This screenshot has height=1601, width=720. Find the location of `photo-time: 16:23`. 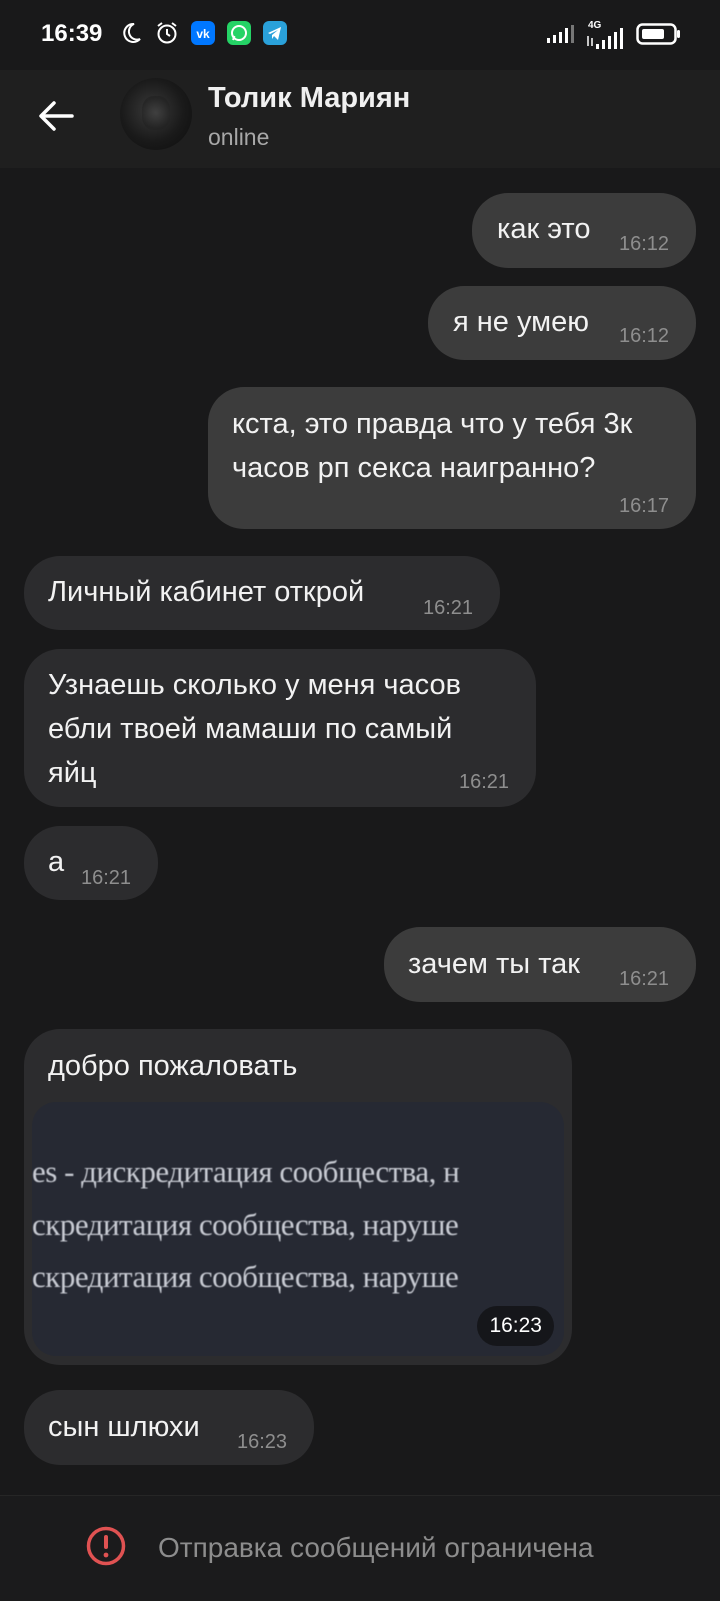

photo-time: 16:23 is located at coordinates (515, 1326).